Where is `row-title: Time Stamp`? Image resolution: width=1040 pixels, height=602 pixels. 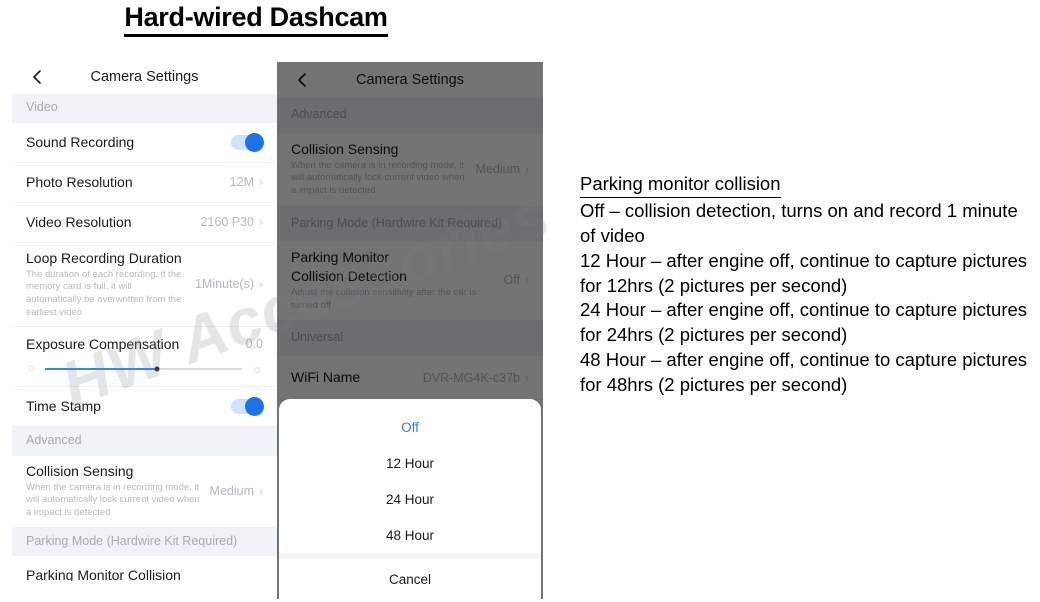 row-title: Time Stamp is located at coordinates (63, 406).